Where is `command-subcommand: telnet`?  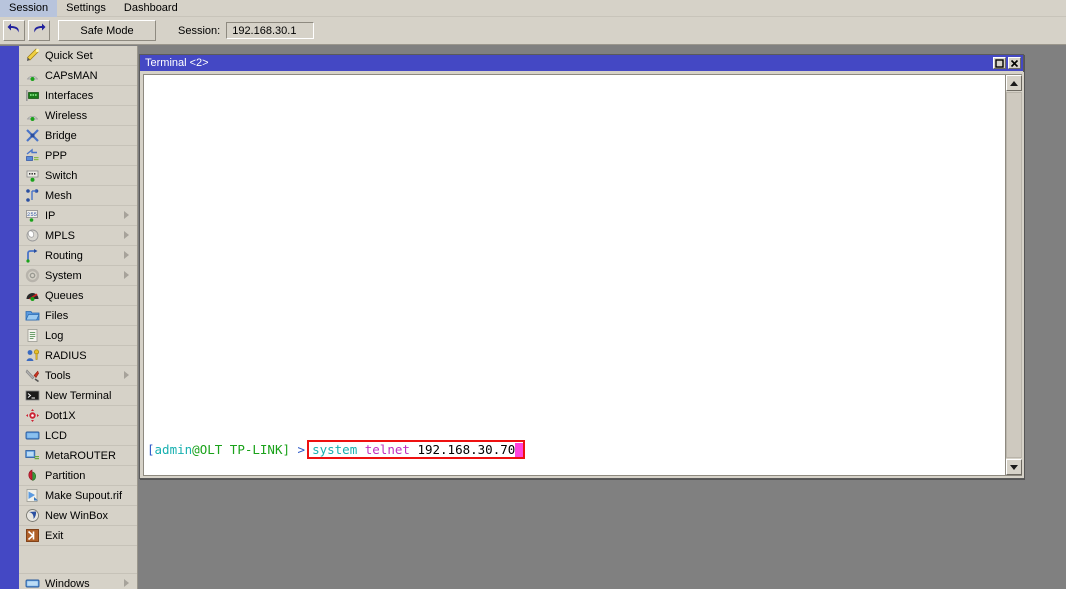 command-subcommand: telnet is located at coordinates (383, 449).